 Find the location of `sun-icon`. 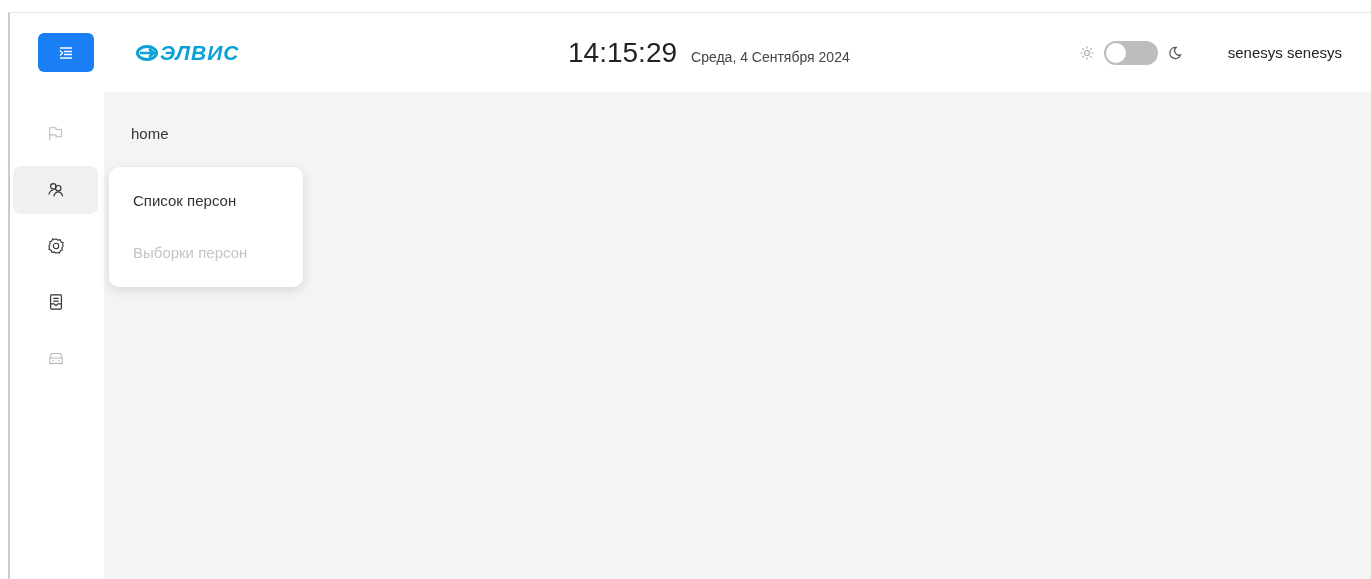

sun-icon is located at coordinates (1086, 52).